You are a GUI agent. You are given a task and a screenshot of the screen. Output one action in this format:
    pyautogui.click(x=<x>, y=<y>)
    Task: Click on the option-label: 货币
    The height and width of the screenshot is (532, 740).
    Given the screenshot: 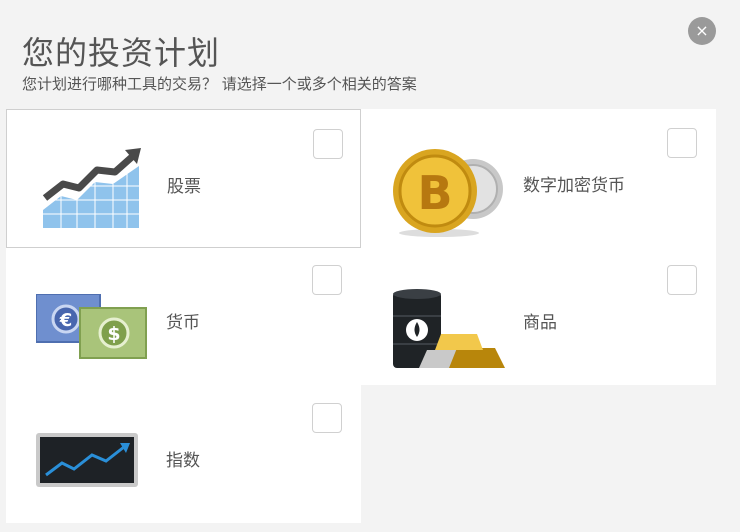 What is the action you would take?
    pyautogui.click(x=183, y=323)
    